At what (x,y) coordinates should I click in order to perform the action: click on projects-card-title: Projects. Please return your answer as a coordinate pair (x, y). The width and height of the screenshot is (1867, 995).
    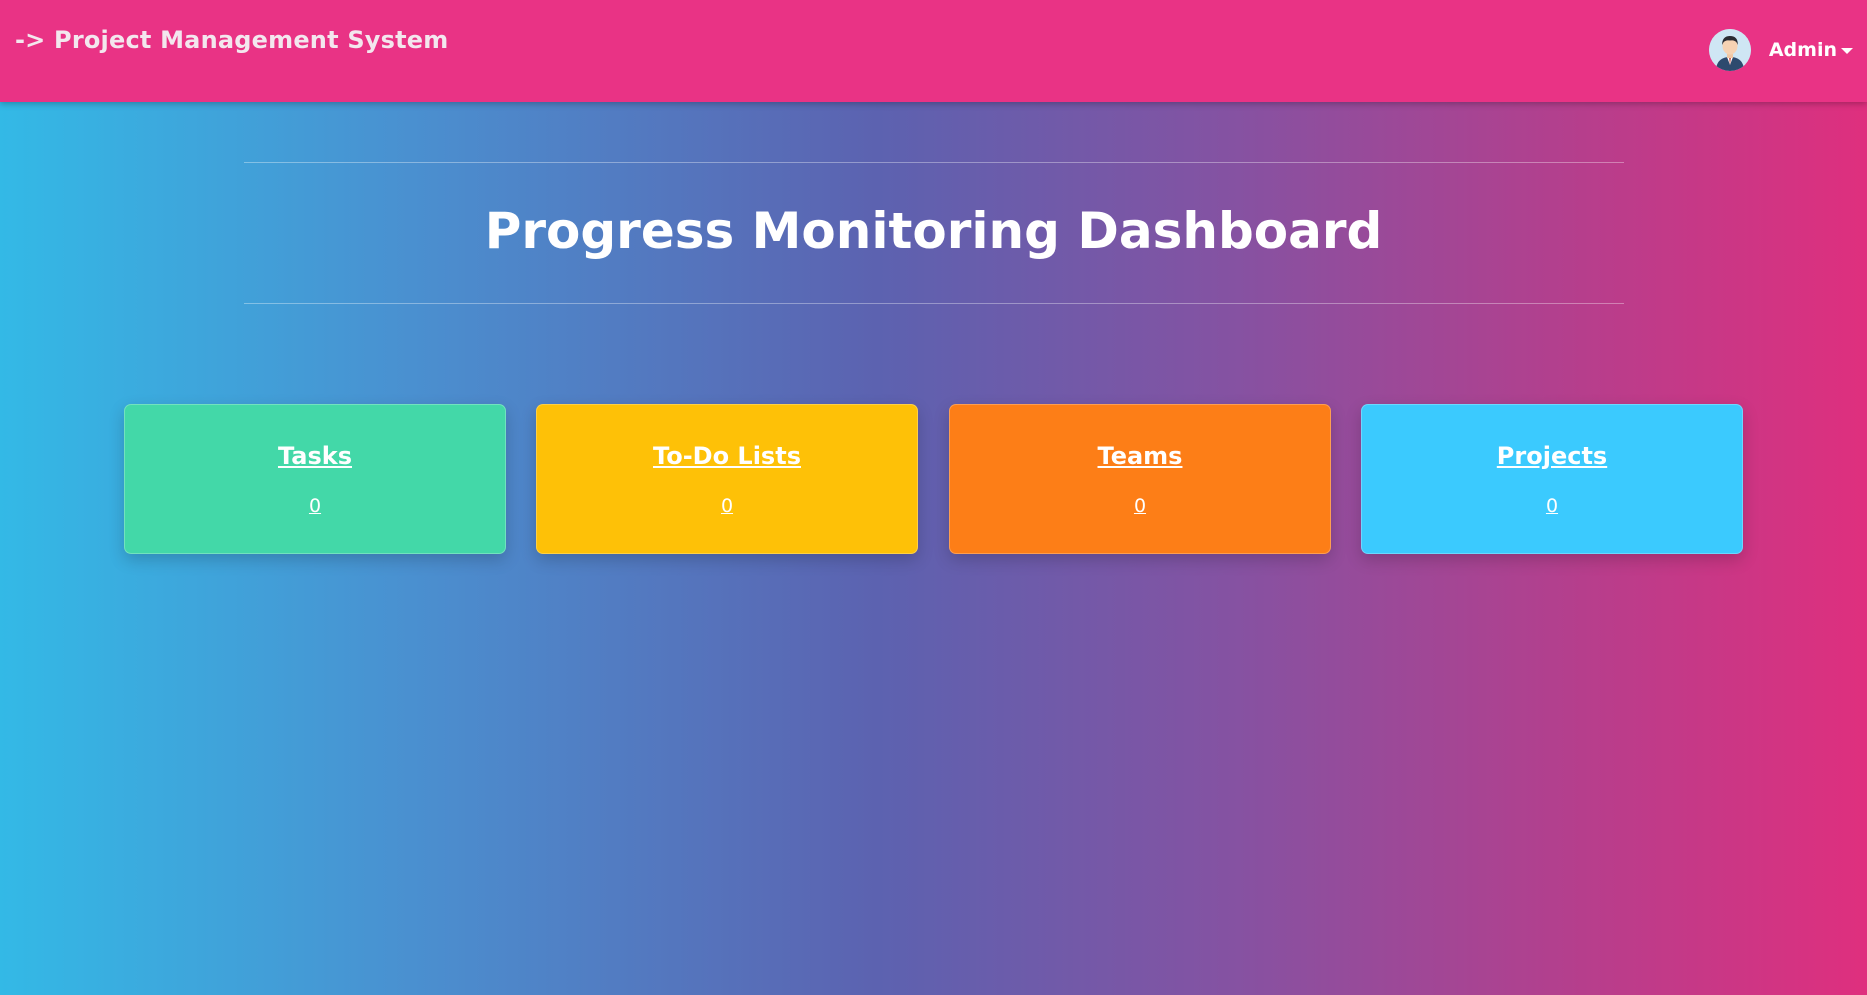
    Looking at the image, I should click on (1552, 456).